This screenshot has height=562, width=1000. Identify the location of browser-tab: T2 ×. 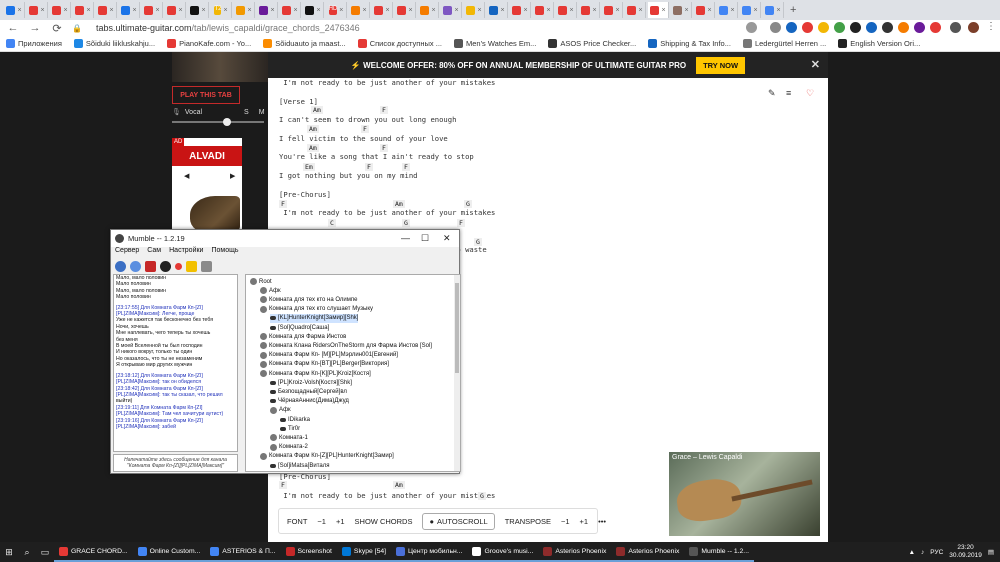
(221, 10).